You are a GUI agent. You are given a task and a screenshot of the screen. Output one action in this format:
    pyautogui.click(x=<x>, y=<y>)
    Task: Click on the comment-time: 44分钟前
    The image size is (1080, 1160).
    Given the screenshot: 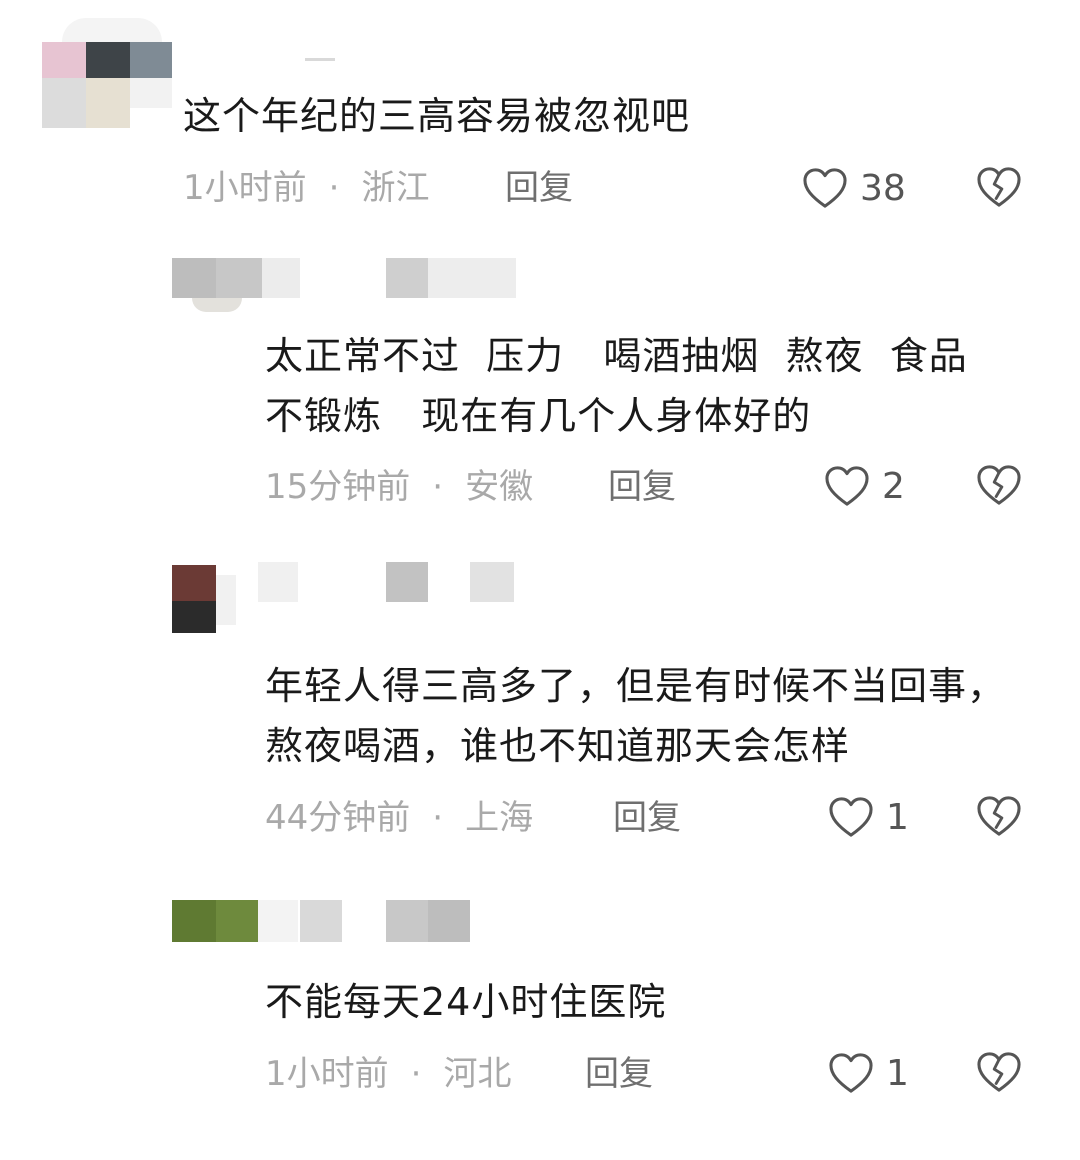 What is the action you would take?
    pyautogui.click(x=338, y=818)
    